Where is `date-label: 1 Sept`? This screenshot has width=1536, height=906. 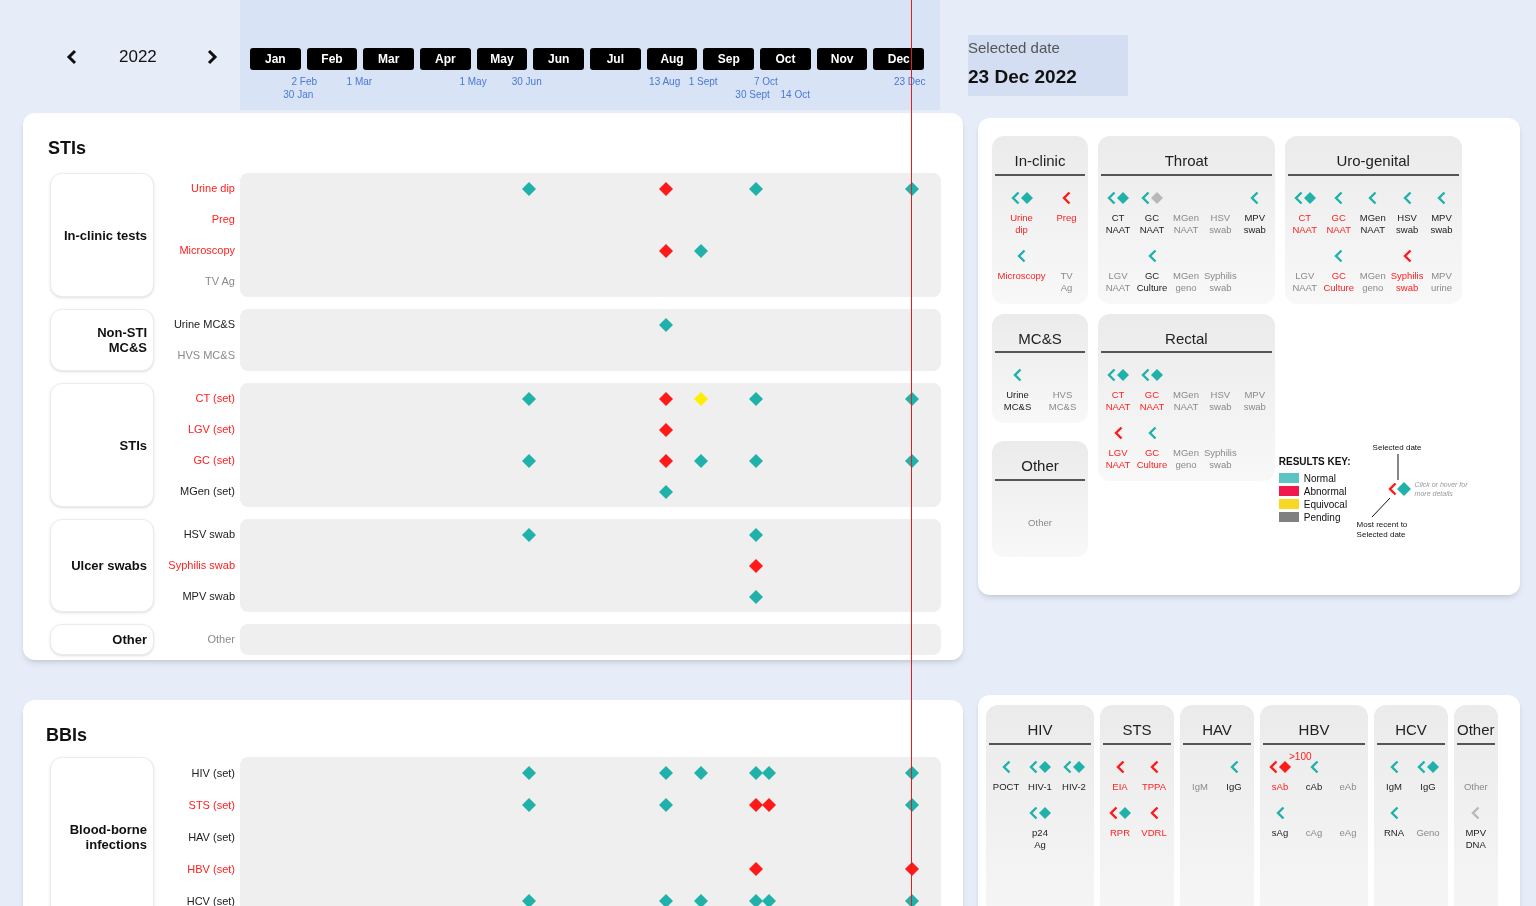
date-label: 1 Sept is located at coordinates (703, 81).